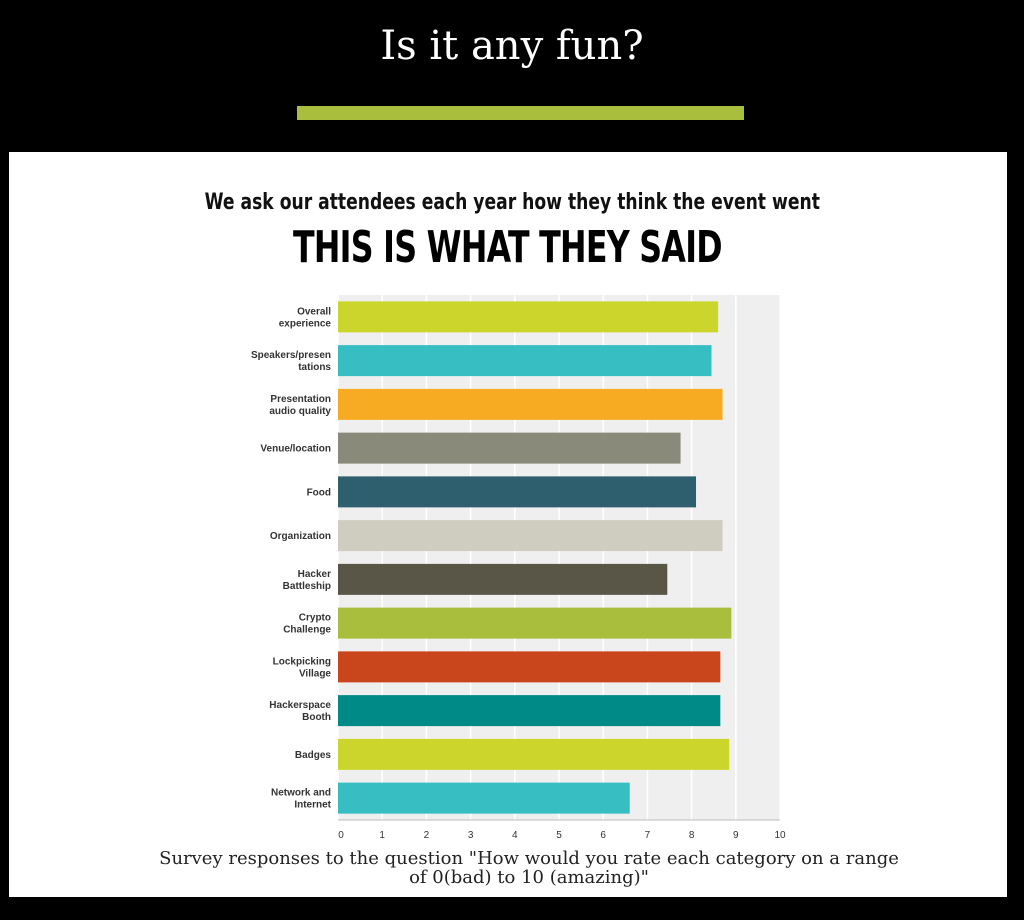  Describe the element at coordinates (427, 835) in the screenshot. I see `x-tick-label: 2` at that location.